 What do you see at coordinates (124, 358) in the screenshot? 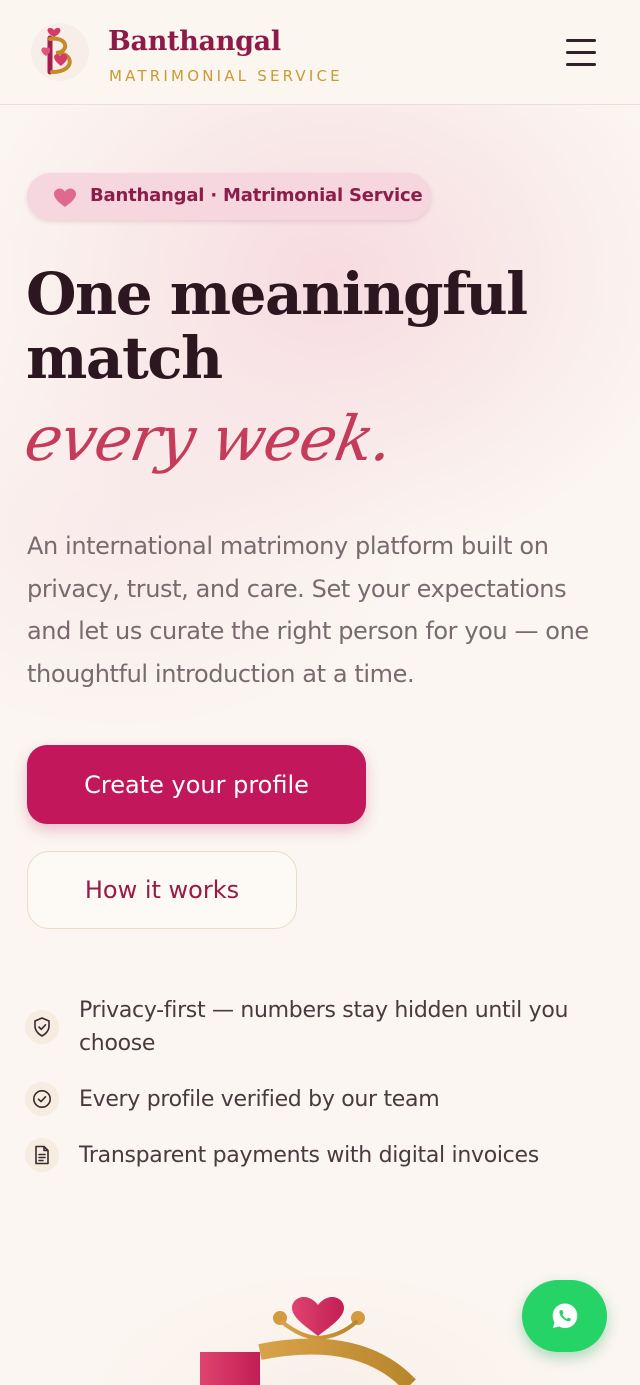
I see `hero-title-line2: match` at bounding box center [124, 358].